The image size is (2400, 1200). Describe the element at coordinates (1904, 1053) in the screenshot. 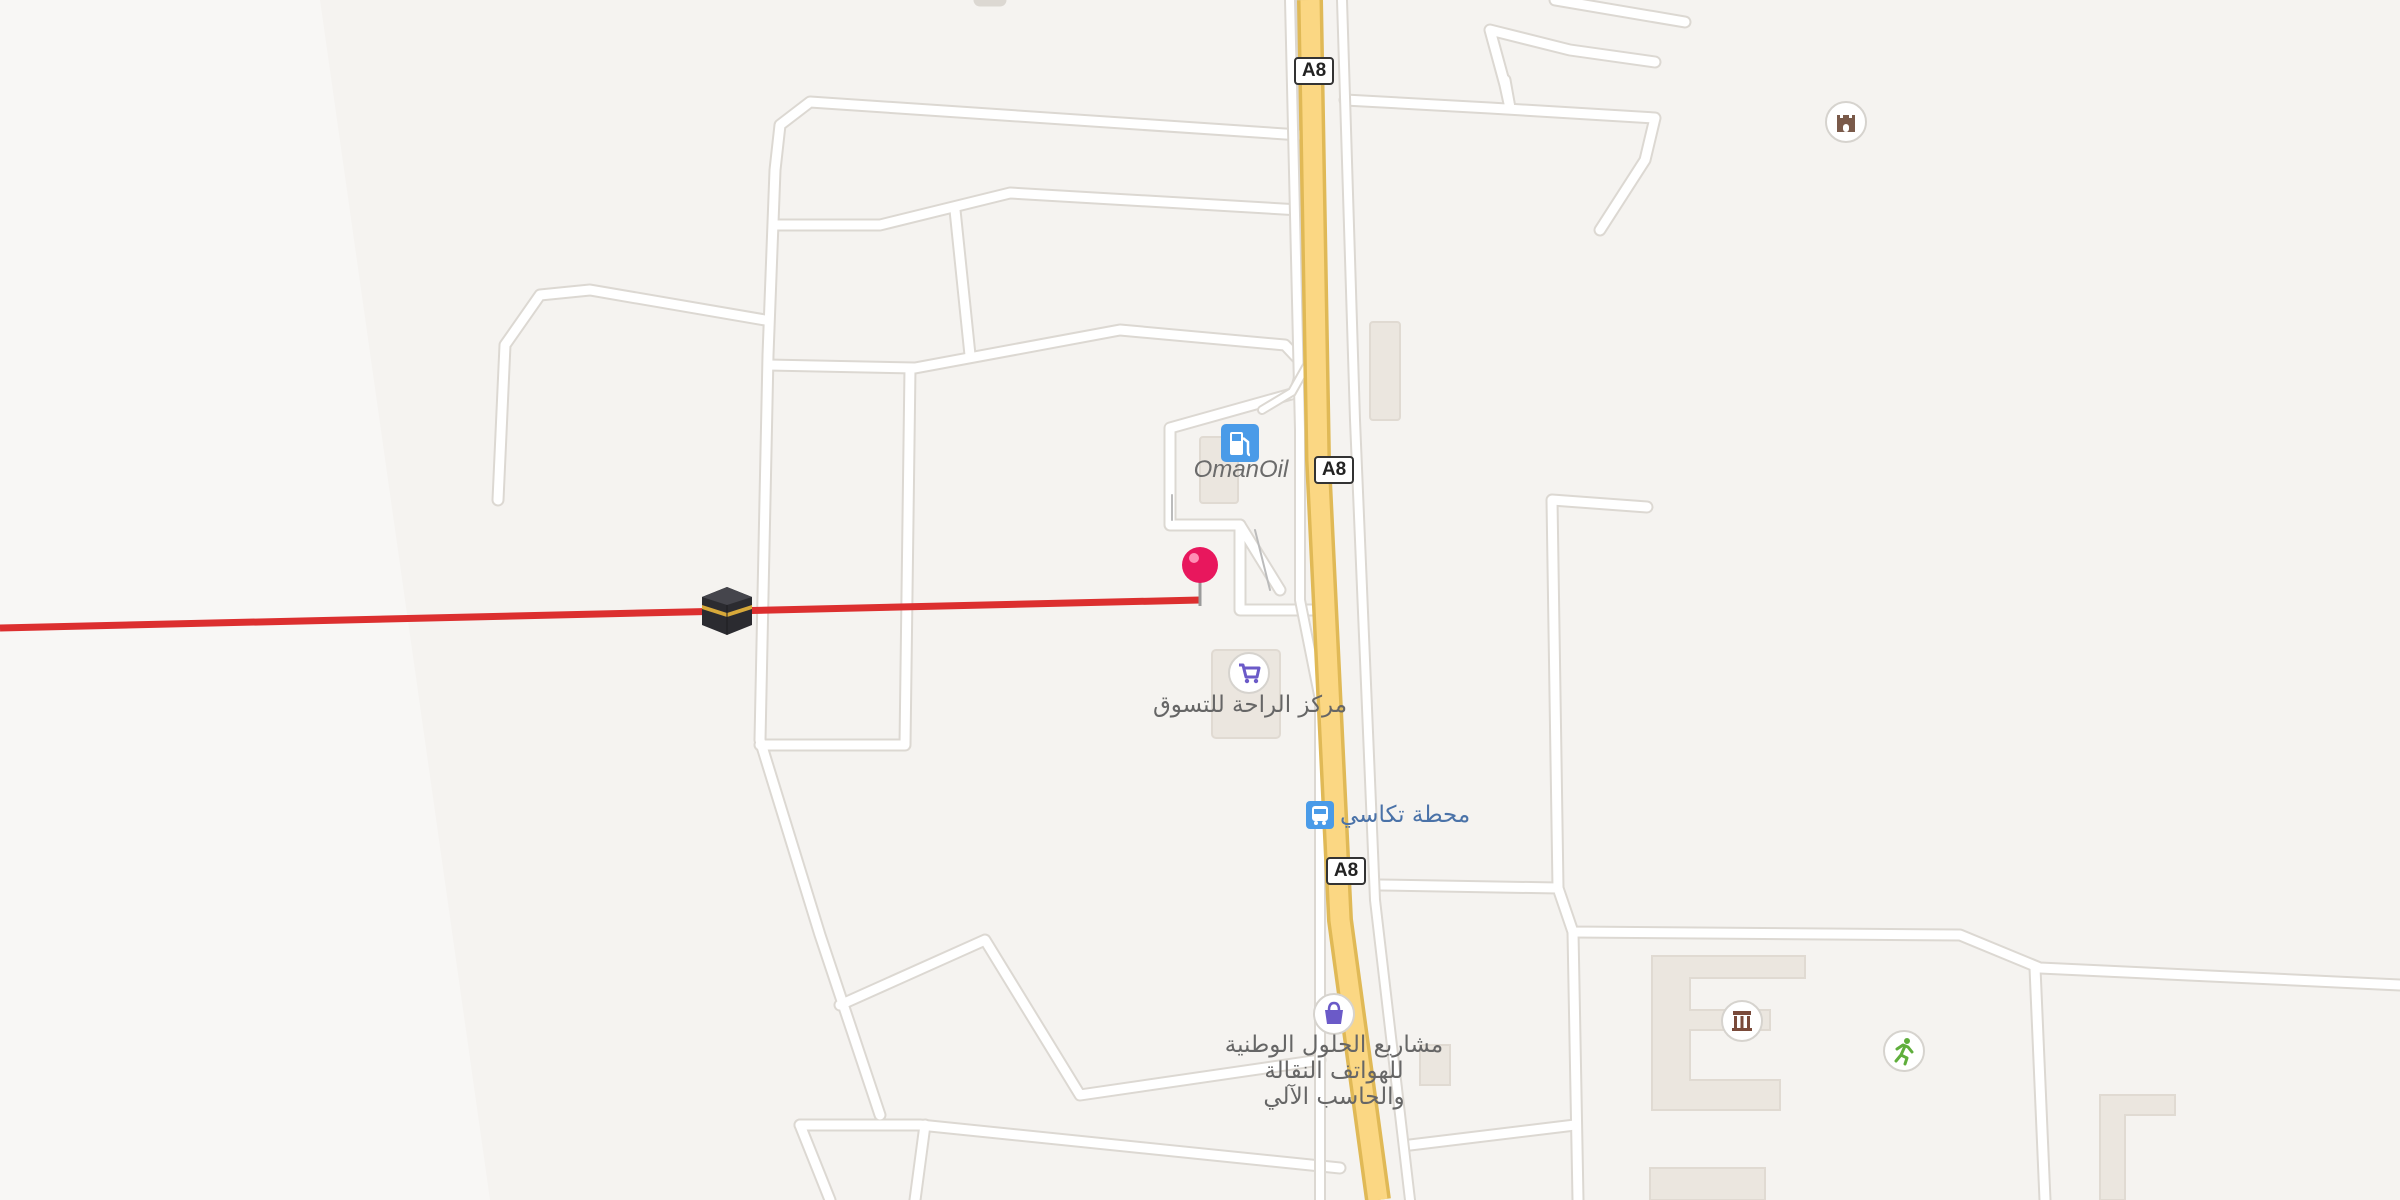

I see `running-person-icon` at that location.